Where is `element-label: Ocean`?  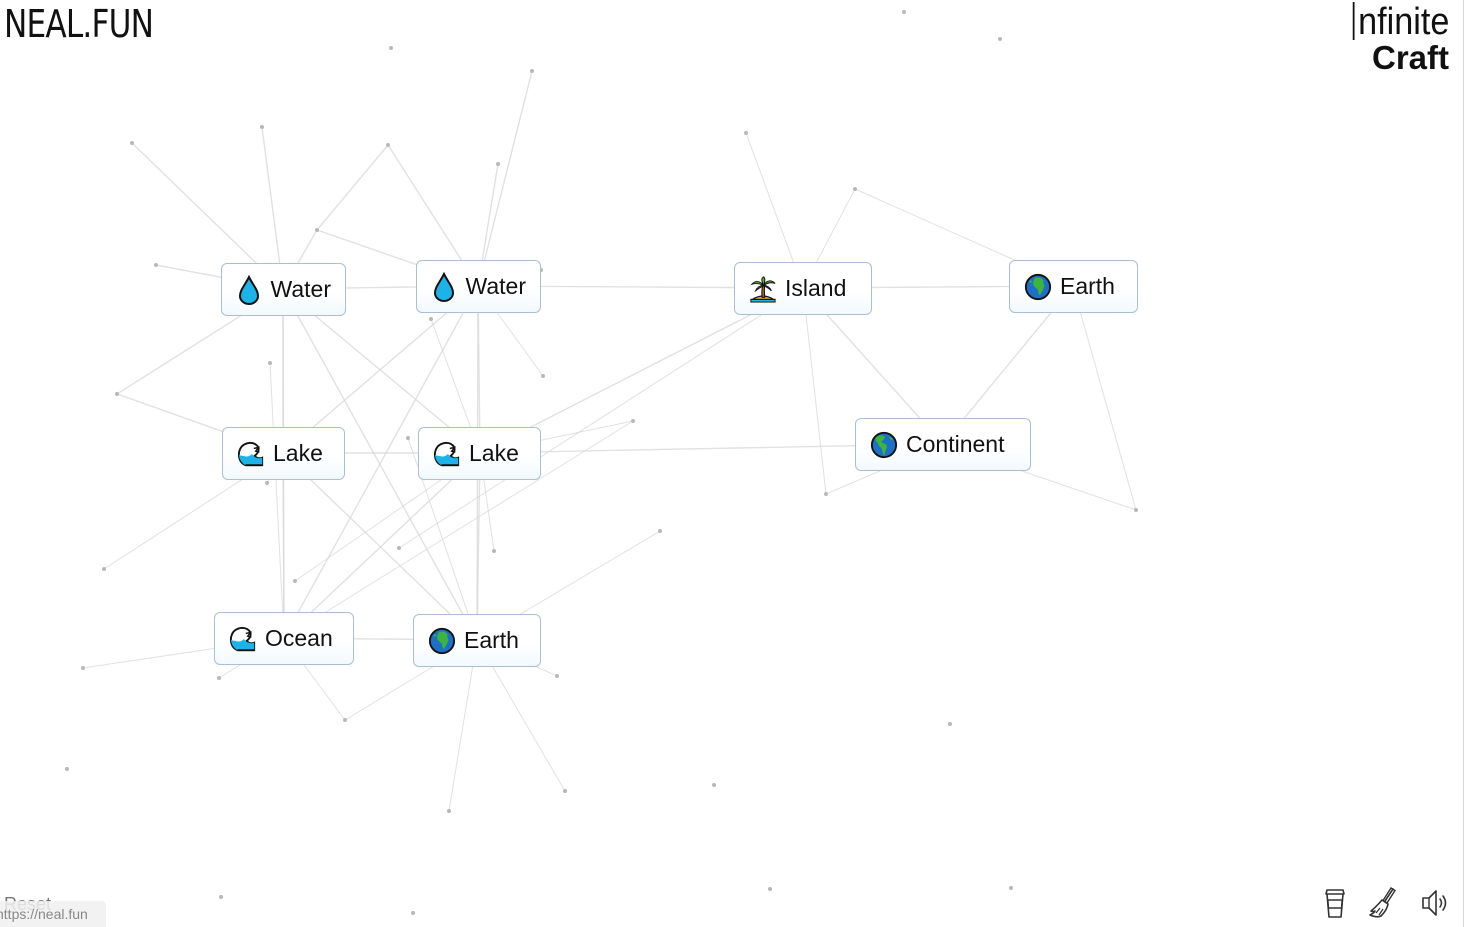 element-label: Ocean is located at coordinates (299, 638).